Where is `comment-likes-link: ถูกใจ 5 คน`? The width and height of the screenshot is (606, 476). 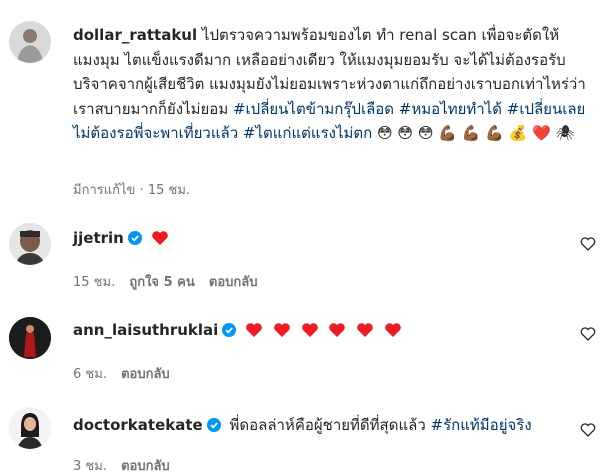 comment-likes-link: ถูกใจ 5 คน is located at coordinates (161, 282).